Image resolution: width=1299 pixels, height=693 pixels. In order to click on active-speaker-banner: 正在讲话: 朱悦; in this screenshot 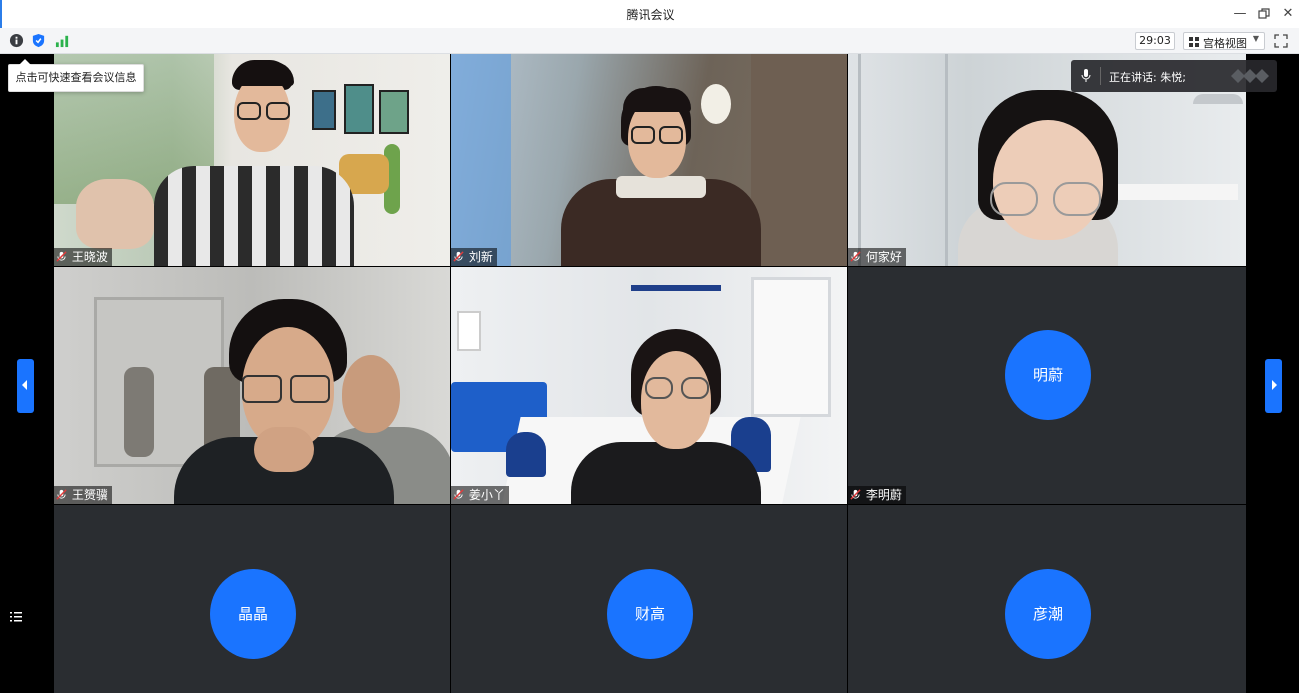, I will do `click(1174, 76)`.